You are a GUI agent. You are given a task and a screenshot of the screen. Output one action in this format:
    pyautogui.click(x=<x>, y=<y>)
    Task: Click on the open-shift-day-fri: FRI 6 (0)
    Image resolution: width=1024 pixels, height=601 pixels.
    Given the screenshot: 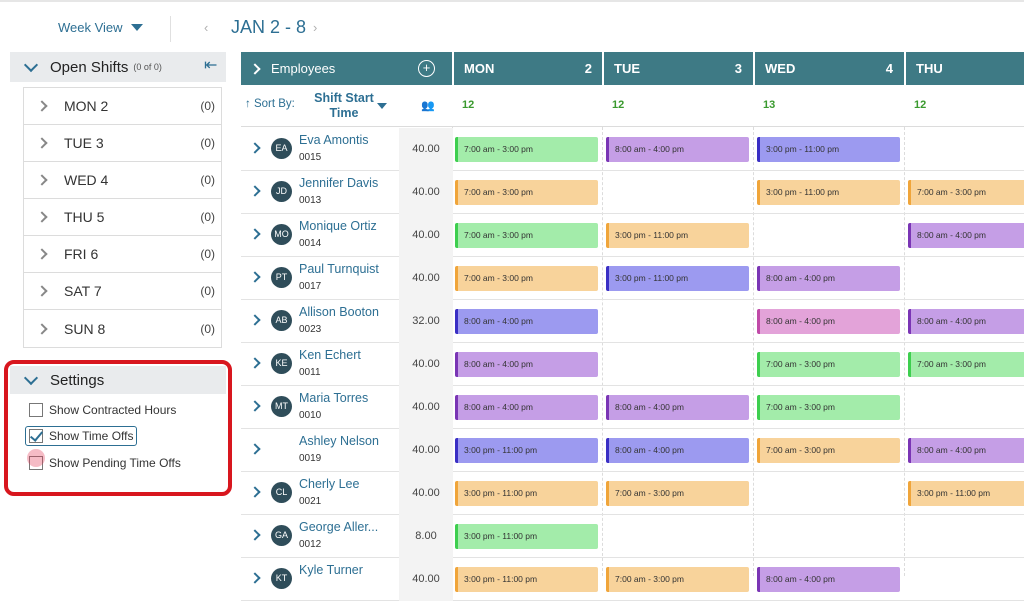 What is the action you would take?
    pyautogui.click(x=122, y=254)
    